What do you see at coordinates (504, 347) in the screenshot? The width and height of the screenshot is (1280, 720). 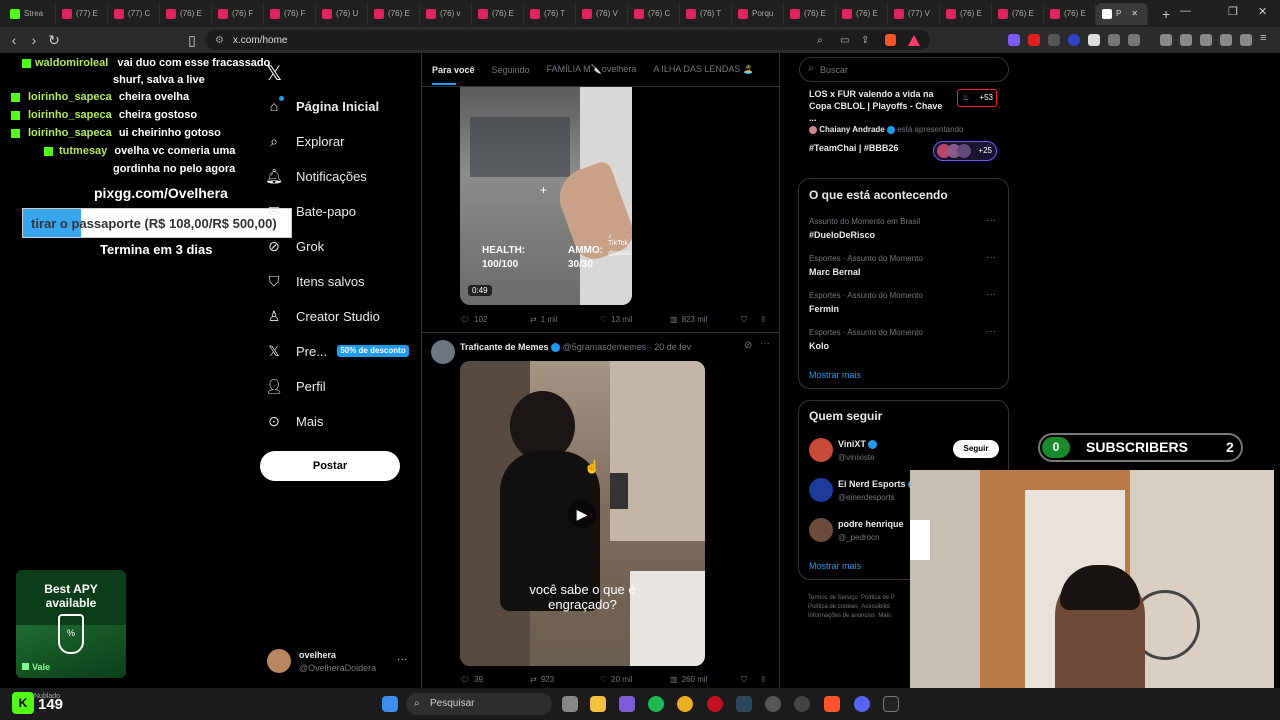 I see `post-author: Traficante de Memes` at bounding box center [504, 347].